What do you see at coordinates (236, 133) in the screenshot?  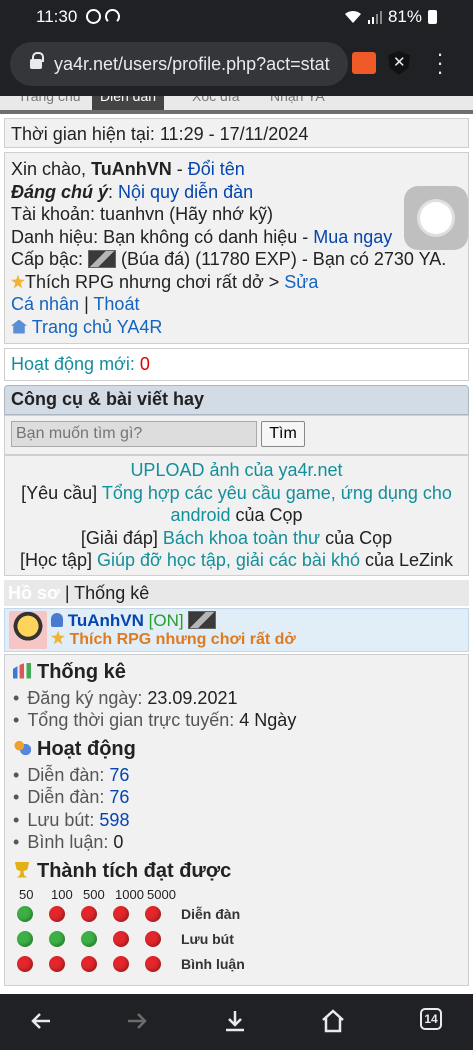 I see `current-time: Thời gian hiện tại: 11:29 - 17/11/2024` at bounding box center [236, 133].